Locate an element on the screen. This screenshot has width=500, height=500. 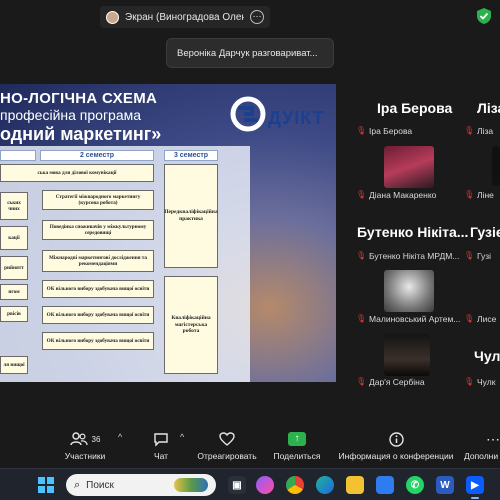
table-header-semester3: 3 семестр is located at coordinates (191, 155).